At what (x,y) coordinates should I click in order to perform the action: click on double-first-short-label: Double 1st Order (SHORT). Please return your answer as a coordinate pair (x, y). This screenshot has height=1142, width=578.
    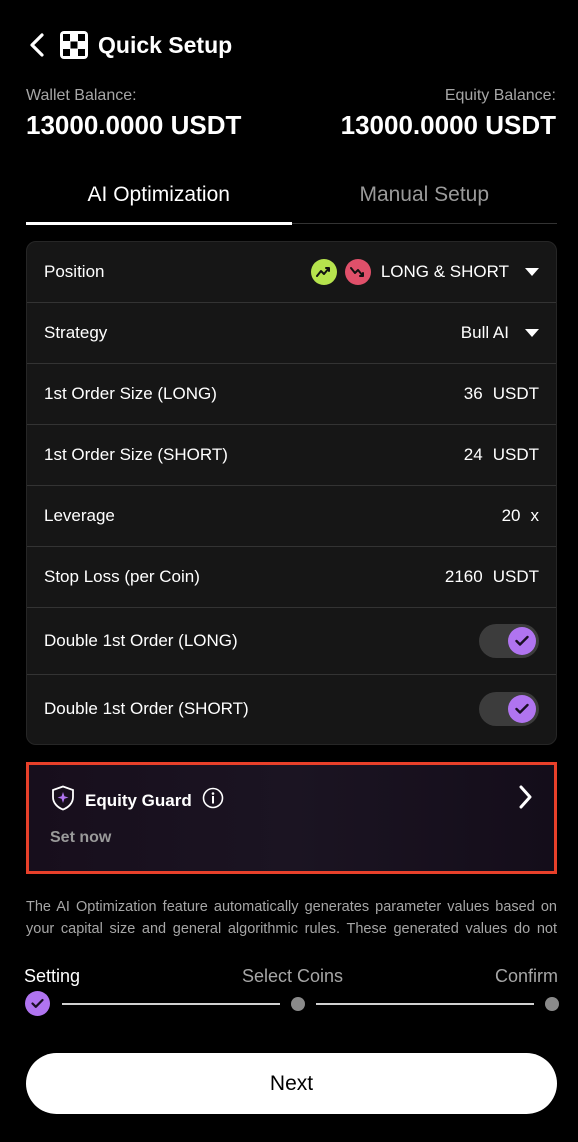
    Looking at the image, I should click on (146, 708).